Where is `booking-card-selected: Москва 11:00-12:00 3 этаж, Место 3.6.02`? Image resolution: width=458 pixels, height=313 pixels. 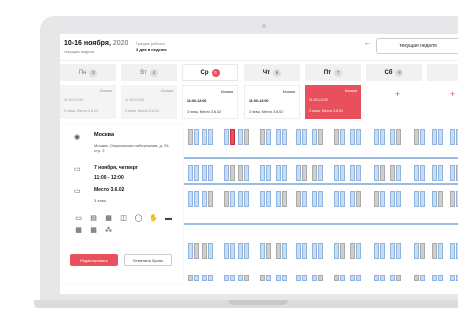 booking-card-selected: Москва 11:00-12:00 3 этаж, Место 3.6.02 is located at coordinates (333, 102).